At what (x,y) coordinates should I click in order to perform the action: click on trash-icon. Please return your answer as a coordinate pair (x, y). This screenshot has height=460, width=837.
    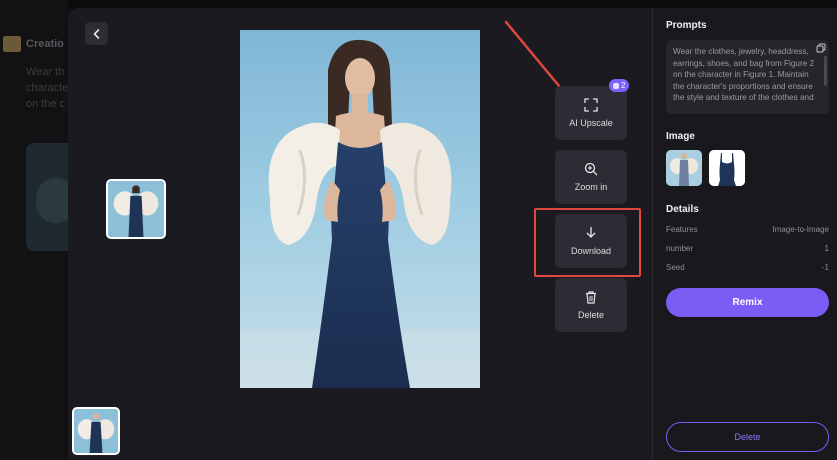
    Looking at the image, I should click on (591, 297).